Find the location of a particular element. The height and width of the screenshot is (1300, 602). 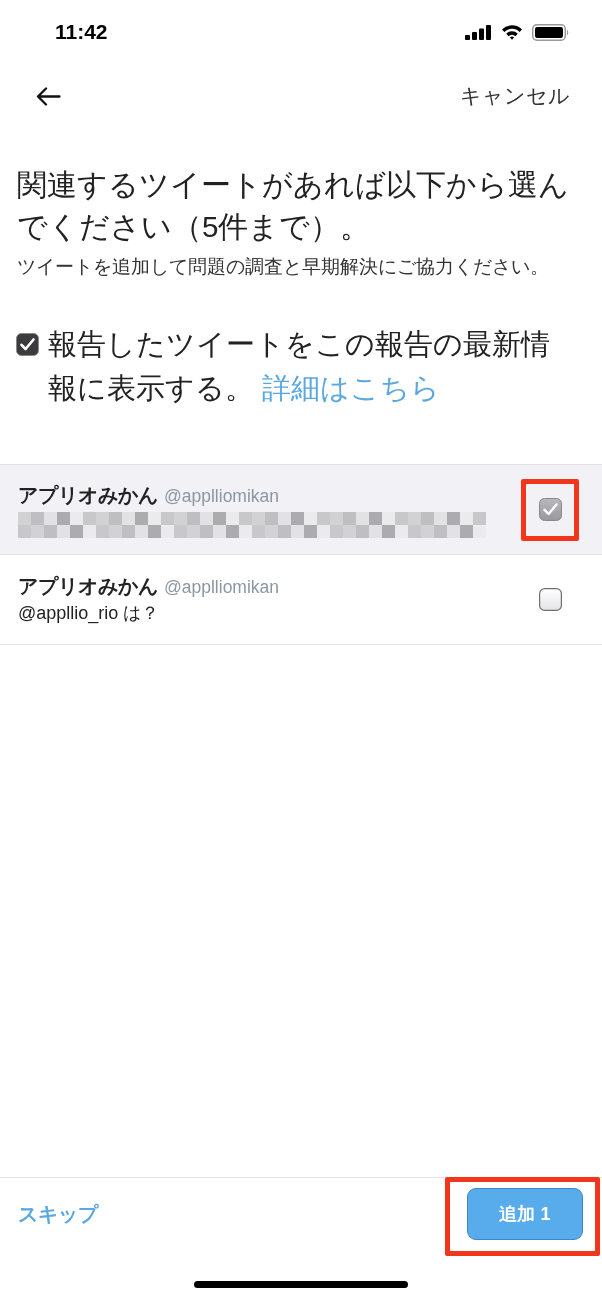

status-time: 11:42 is located at coordinates (81, 32).